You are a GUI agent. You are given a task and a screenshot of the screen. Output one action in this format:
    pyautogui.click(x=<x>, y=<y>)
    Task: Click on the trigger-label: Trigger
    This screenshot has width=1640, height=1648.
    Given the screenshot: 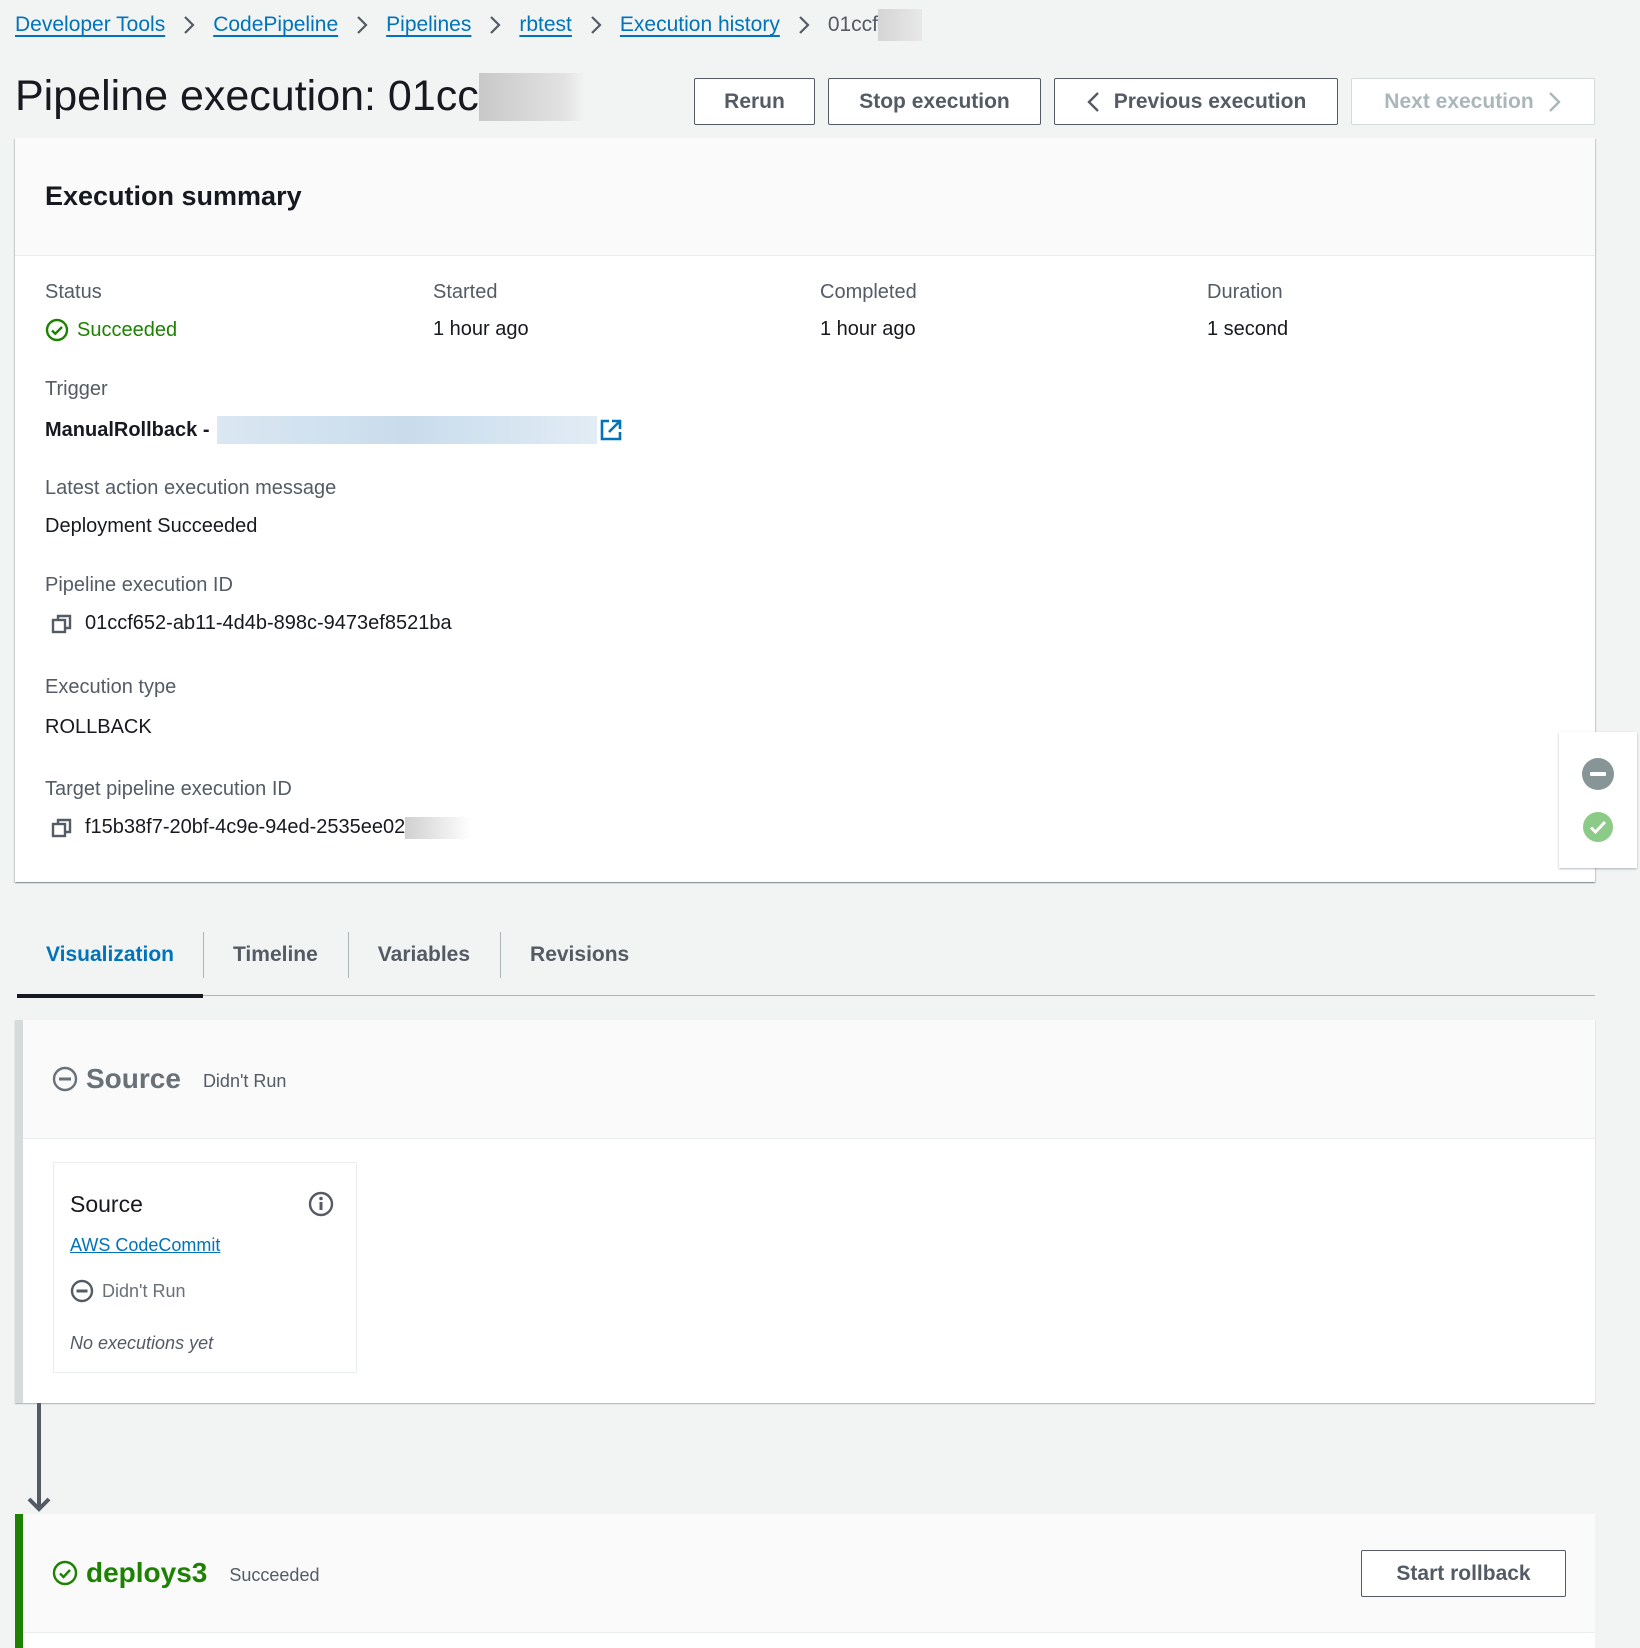 What is the action you would take?
    pyautogui.click(x=76, y=389)
    